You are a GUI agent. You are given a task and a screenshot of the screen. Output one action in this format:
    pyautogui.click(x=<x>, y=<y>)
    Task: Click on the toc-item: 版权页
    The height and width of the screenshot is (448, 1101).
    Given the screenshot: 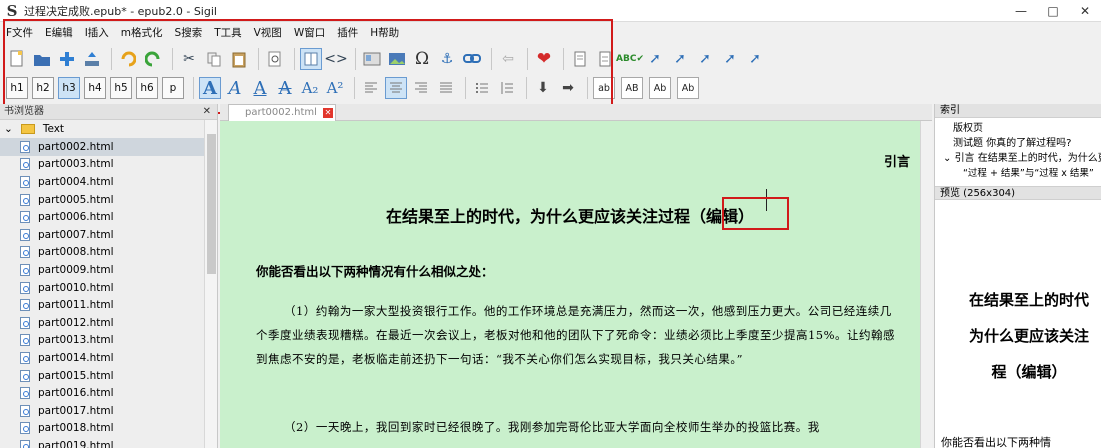 What is the action you would take?
    pyautogui.click(x=1018, y=128)
    